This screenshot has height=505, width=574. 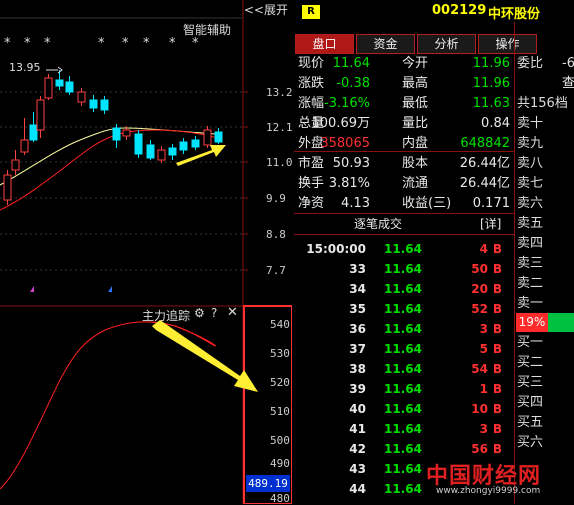 What do you see at coordinates (488, 491) in the screenshot?
I see `watermark-url: www.zhongyi9999.com` at bounding box center [488, 491].